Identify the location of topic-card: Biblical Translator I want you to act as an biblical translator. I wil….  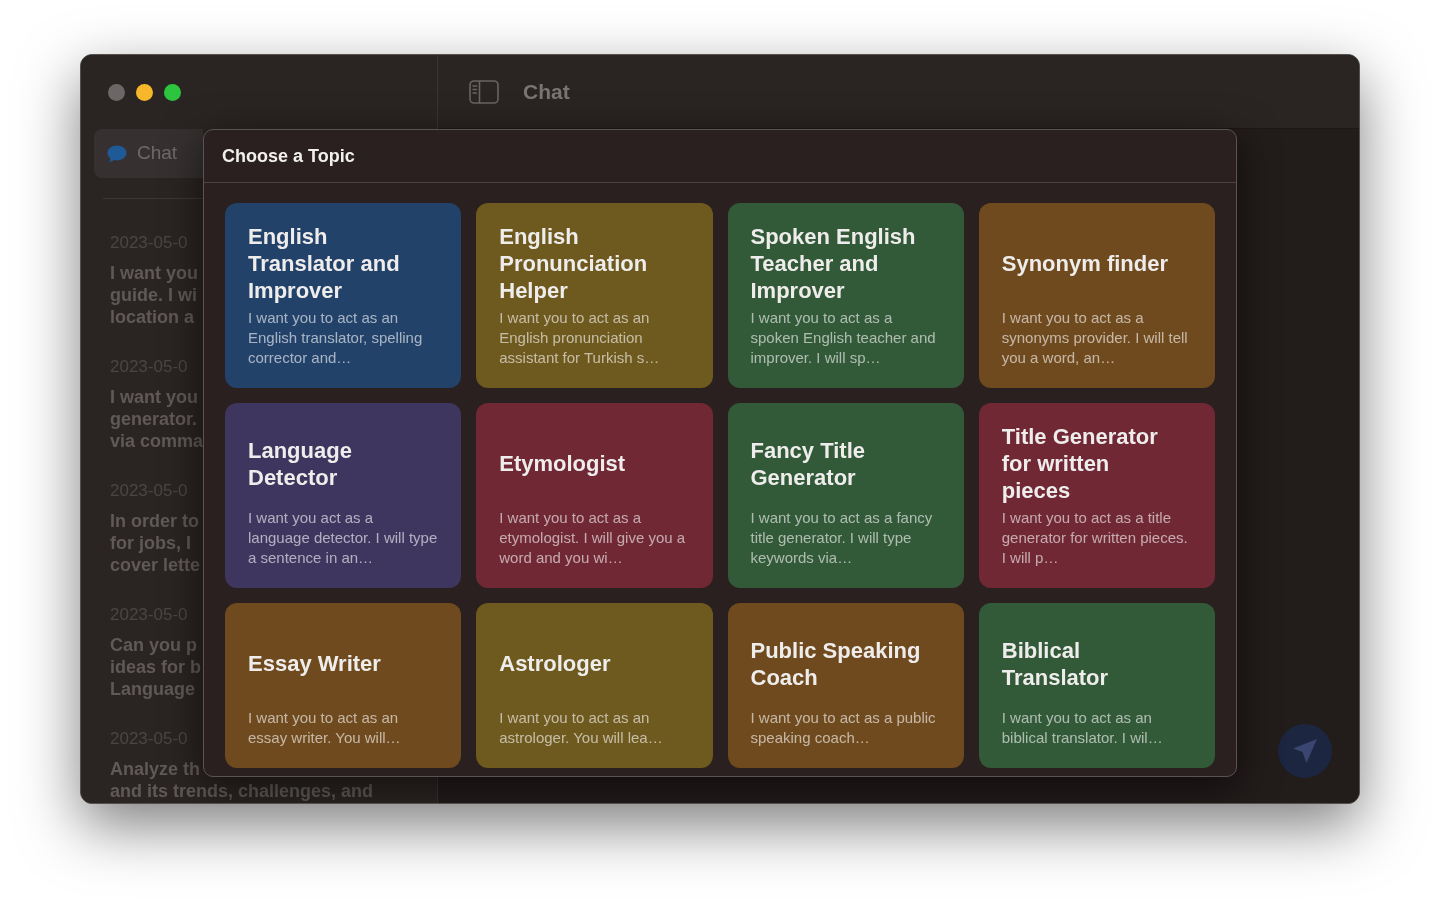
(1096, 685).